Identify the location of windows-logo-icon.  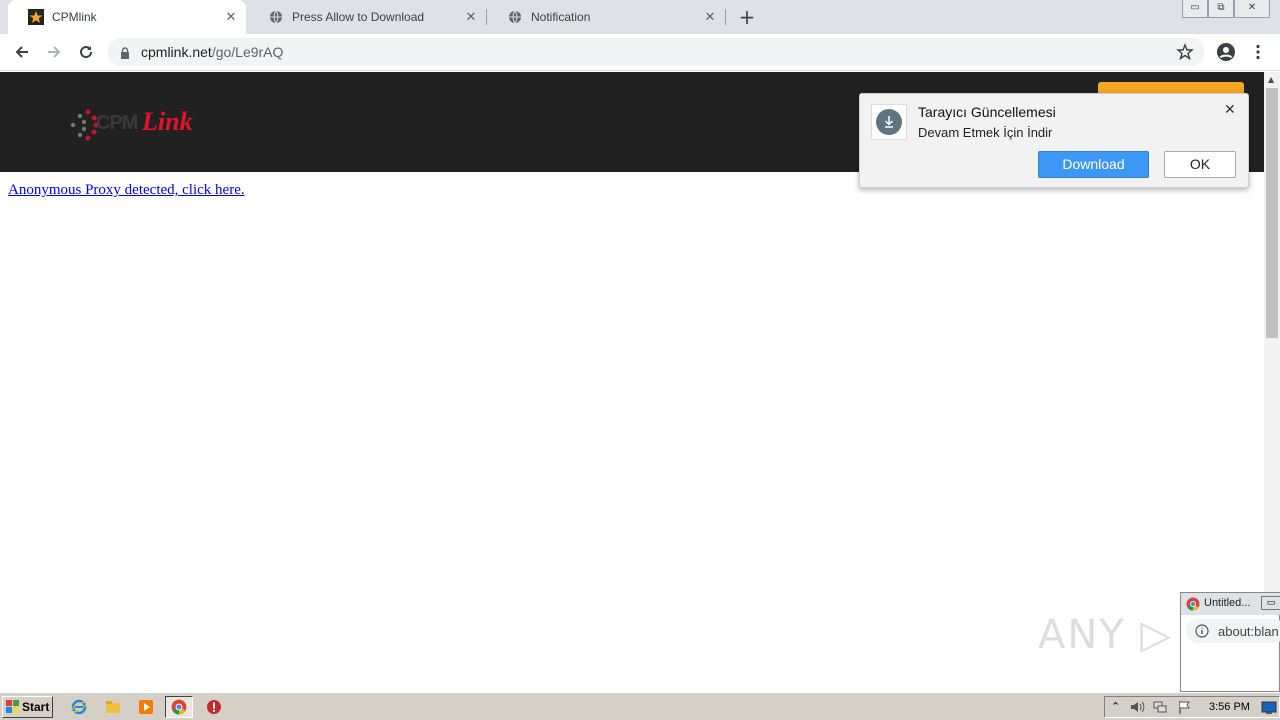
(12, 706).